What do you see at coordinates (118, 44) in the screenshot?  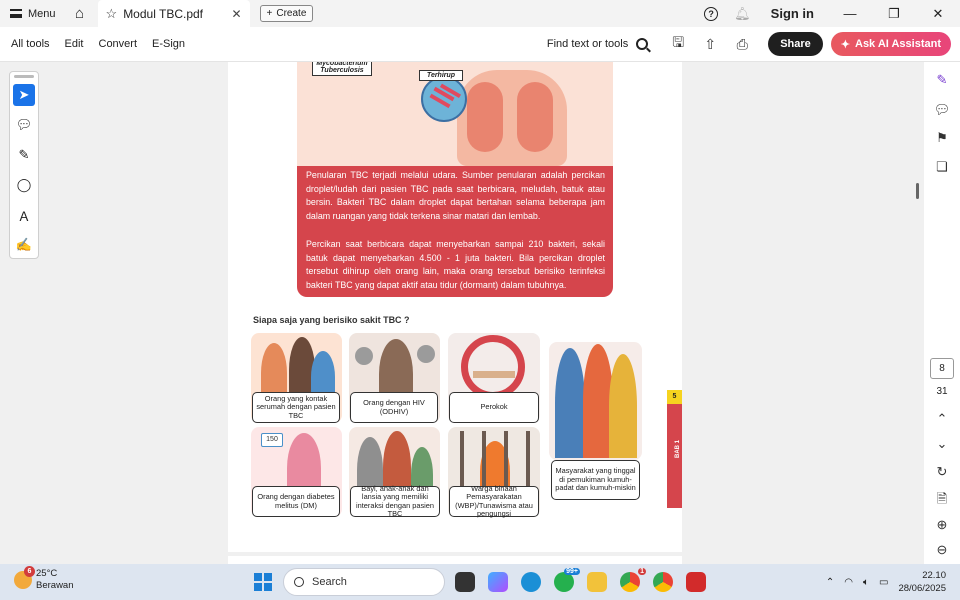 I see `menu-convert: Convert` at bounding box center [118, 44].